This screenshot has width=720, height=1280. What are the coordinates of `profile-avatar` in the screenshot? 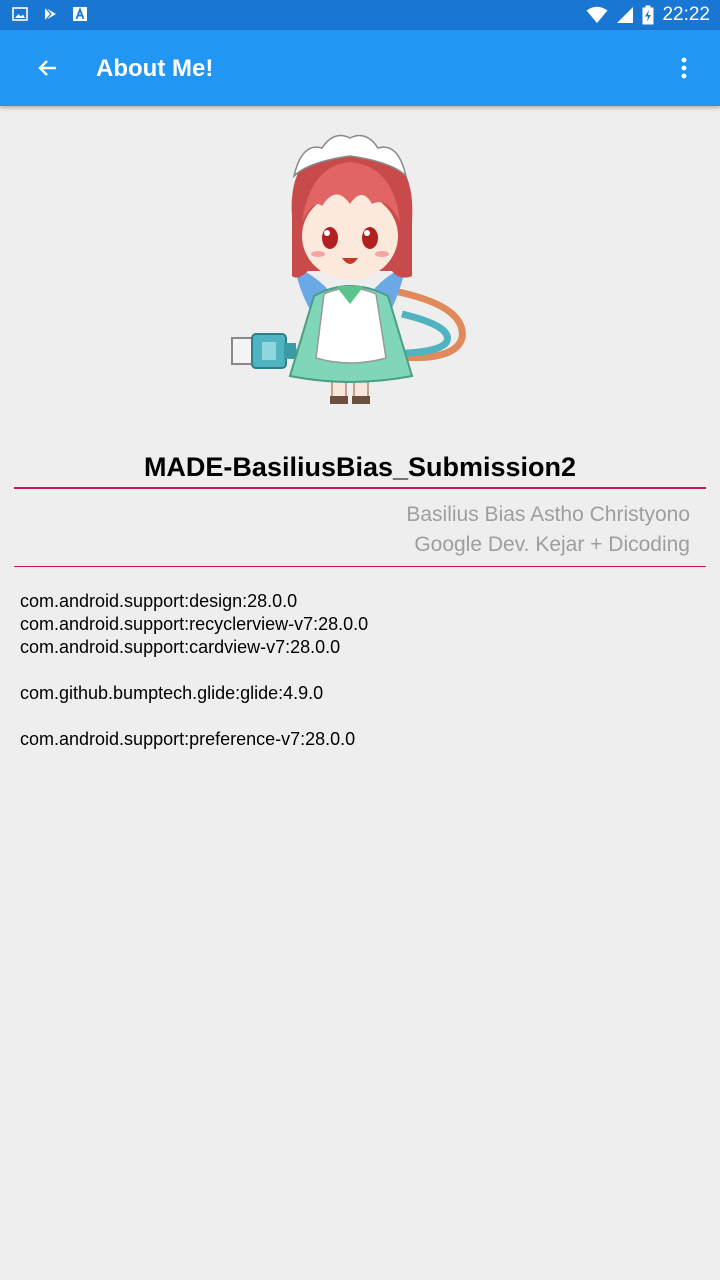 It's located at (348, 269).